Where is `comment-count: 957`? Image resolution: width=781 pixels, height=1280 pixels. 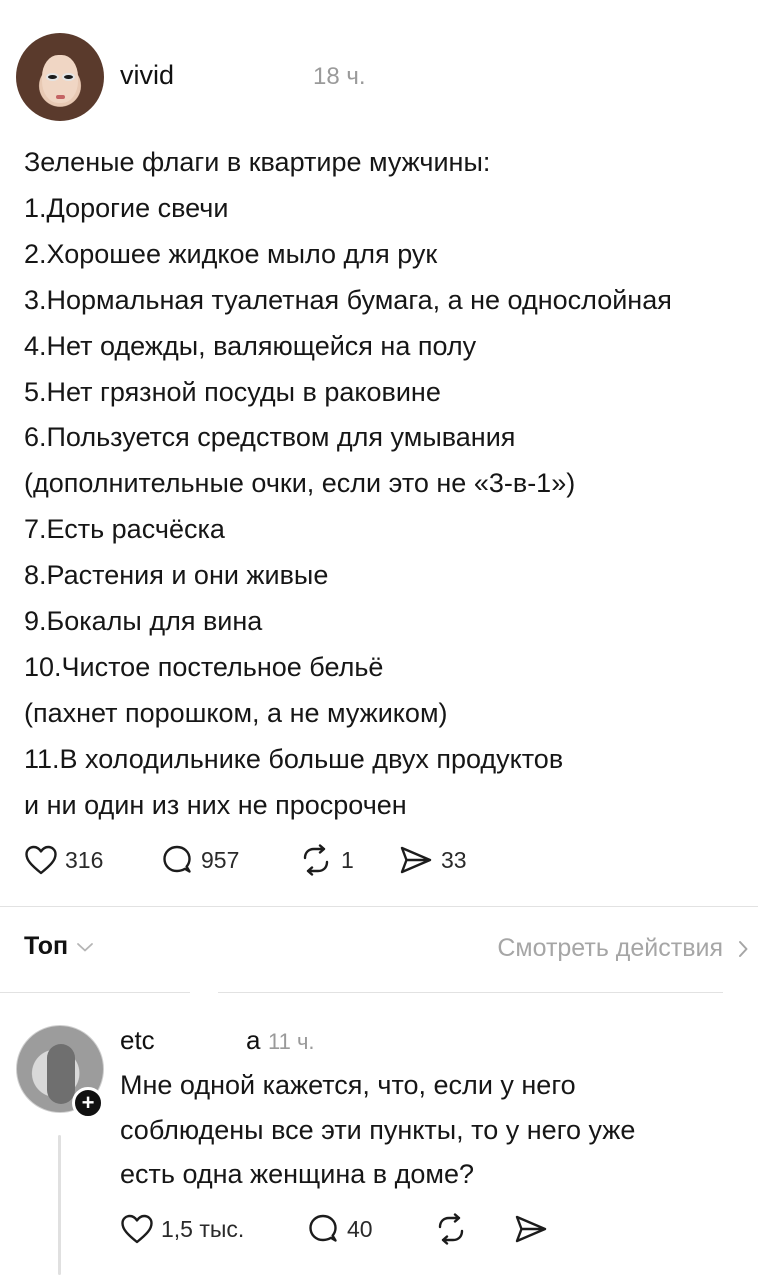
comment-count: 957 is located at coordinates (220, 859).